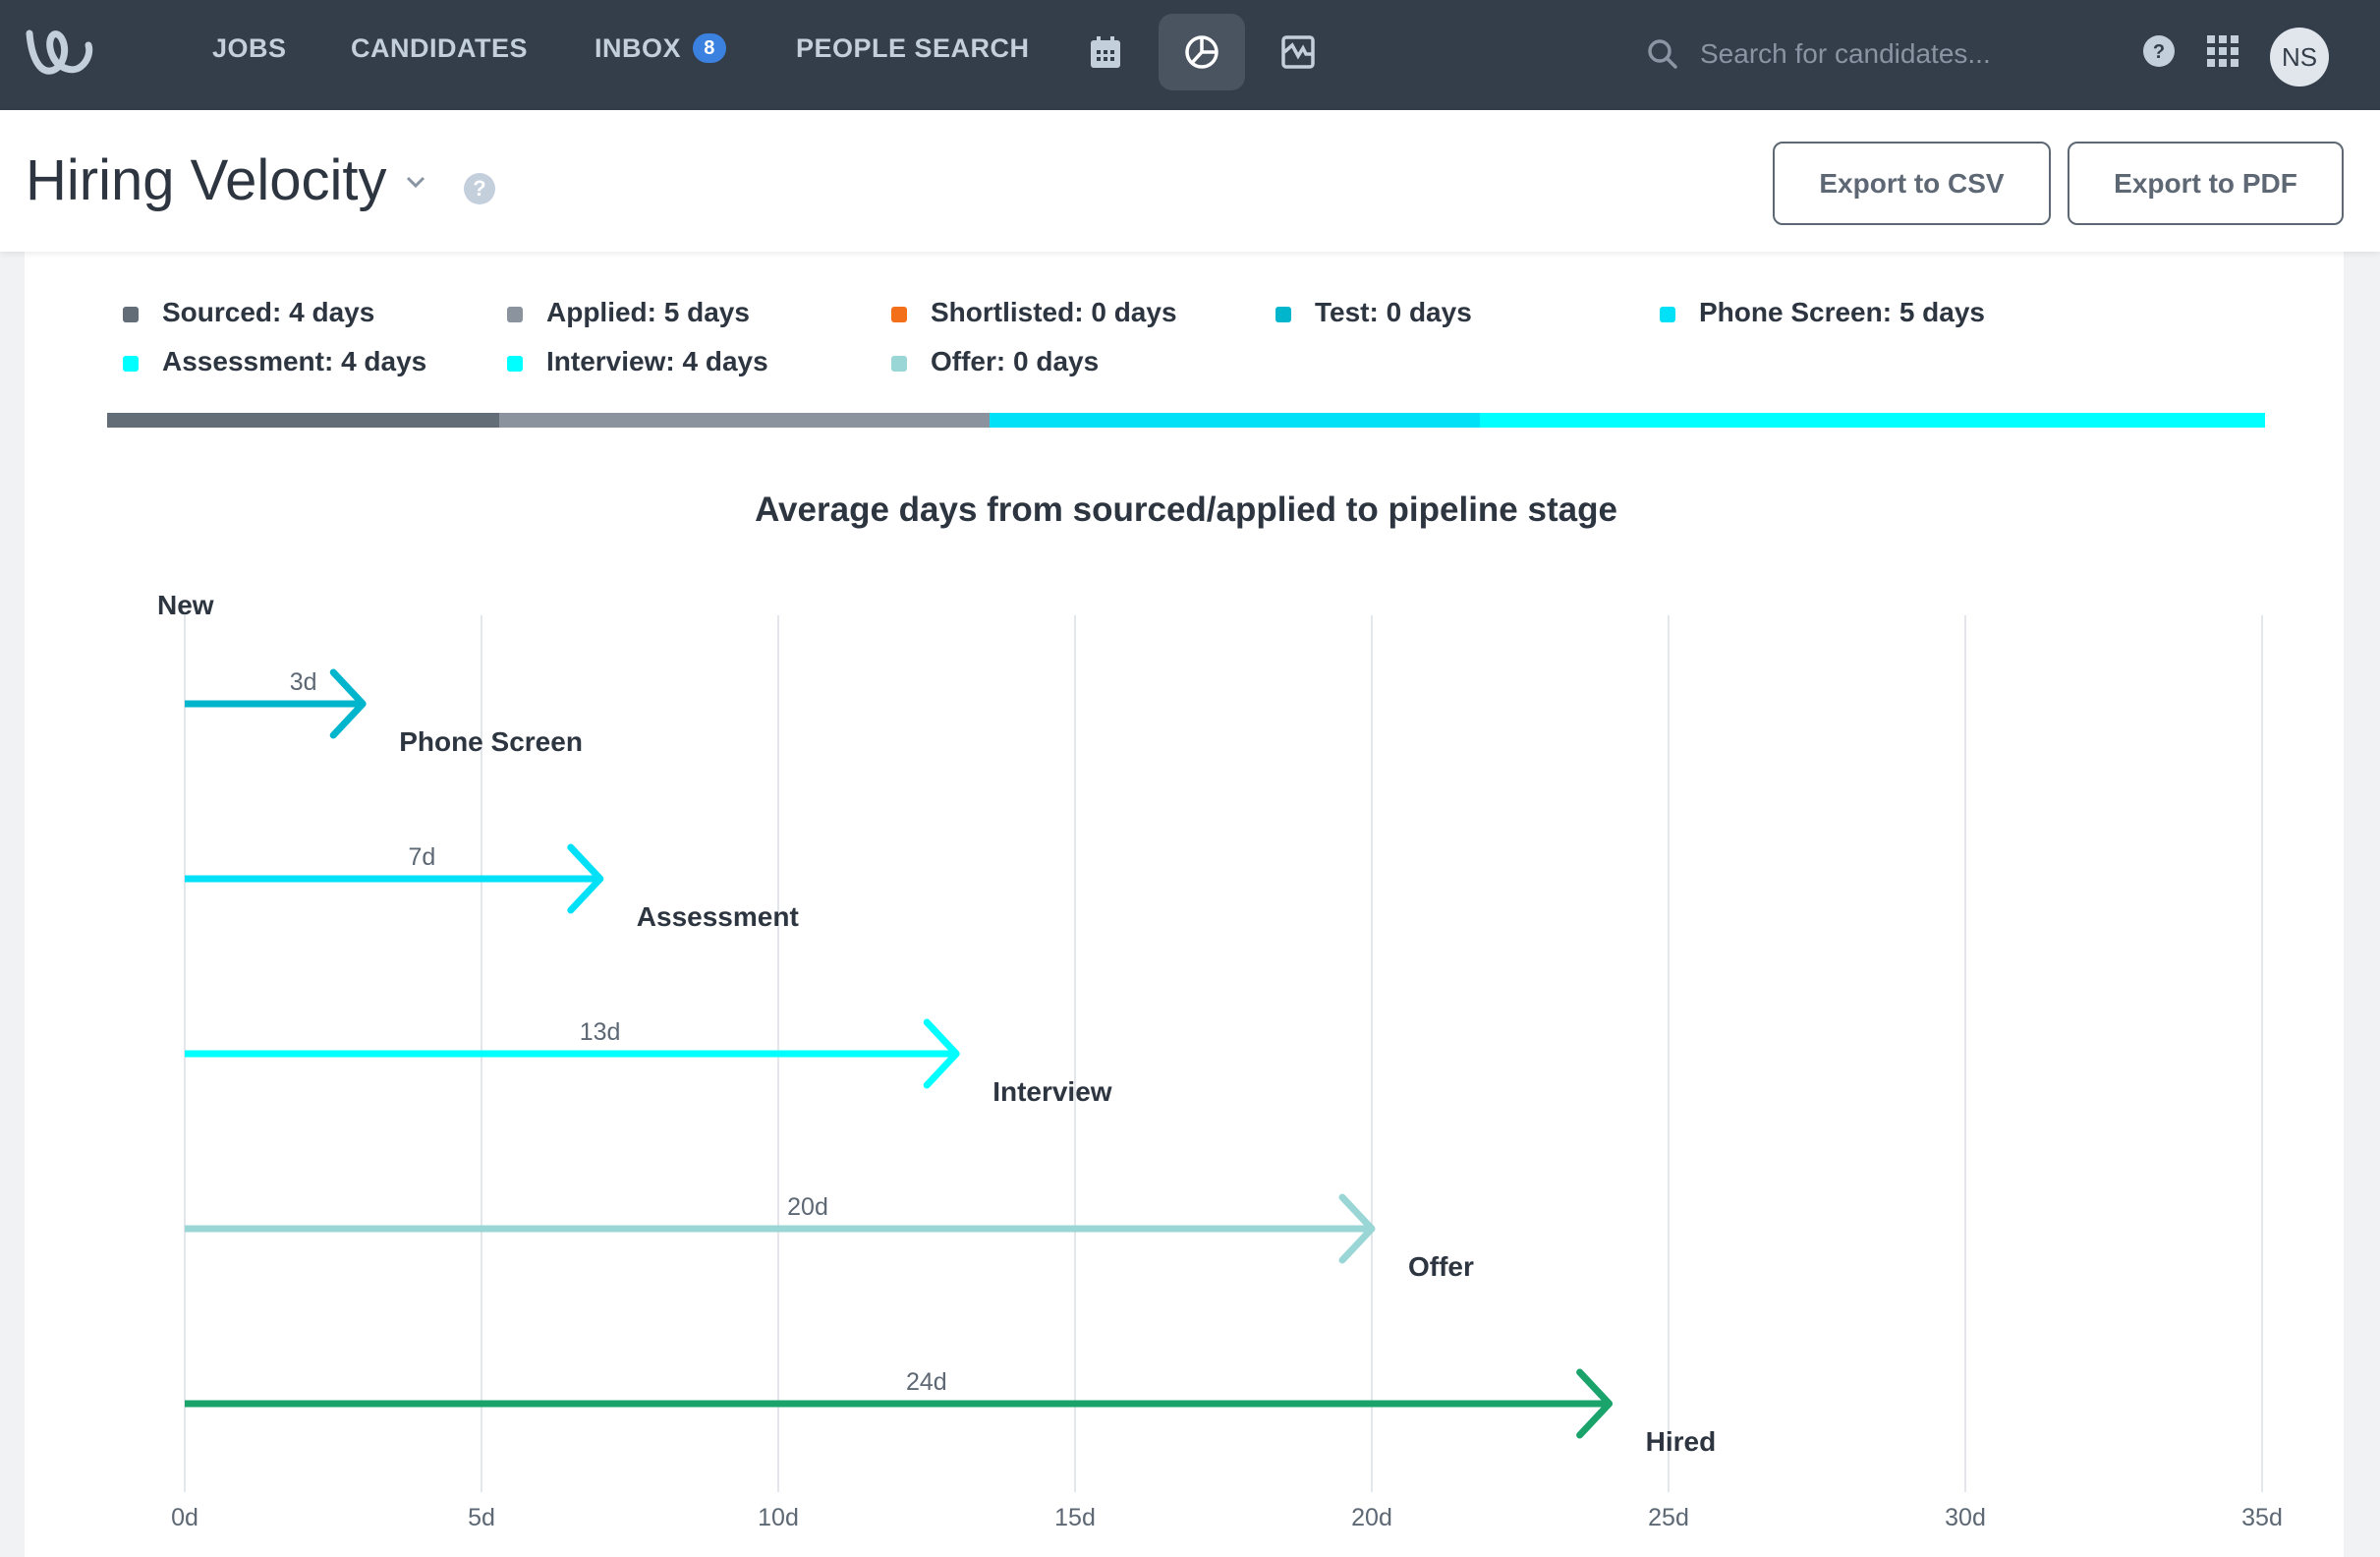 This screenshot has width=2380, height=1557. What do you see at coordinates (829, 1237) in the screenshot?
I see `arrow-offer: 20d Offer` at bounding box center [829, 1237].